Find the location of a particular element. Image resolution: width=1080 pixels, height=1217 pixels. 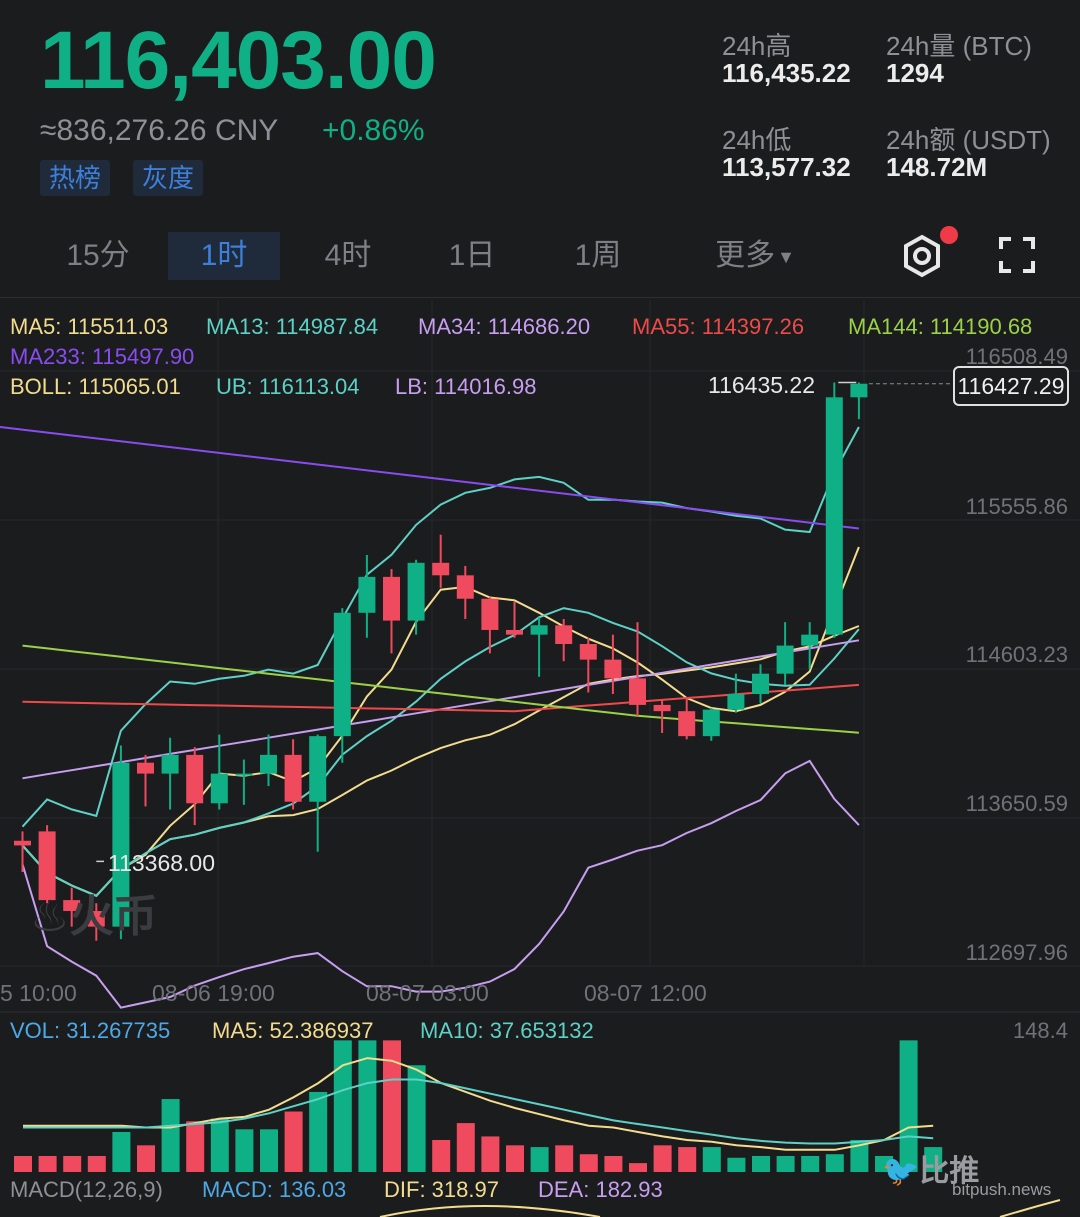

low-marker: 113368.00 is located at coordinates (162, 863).